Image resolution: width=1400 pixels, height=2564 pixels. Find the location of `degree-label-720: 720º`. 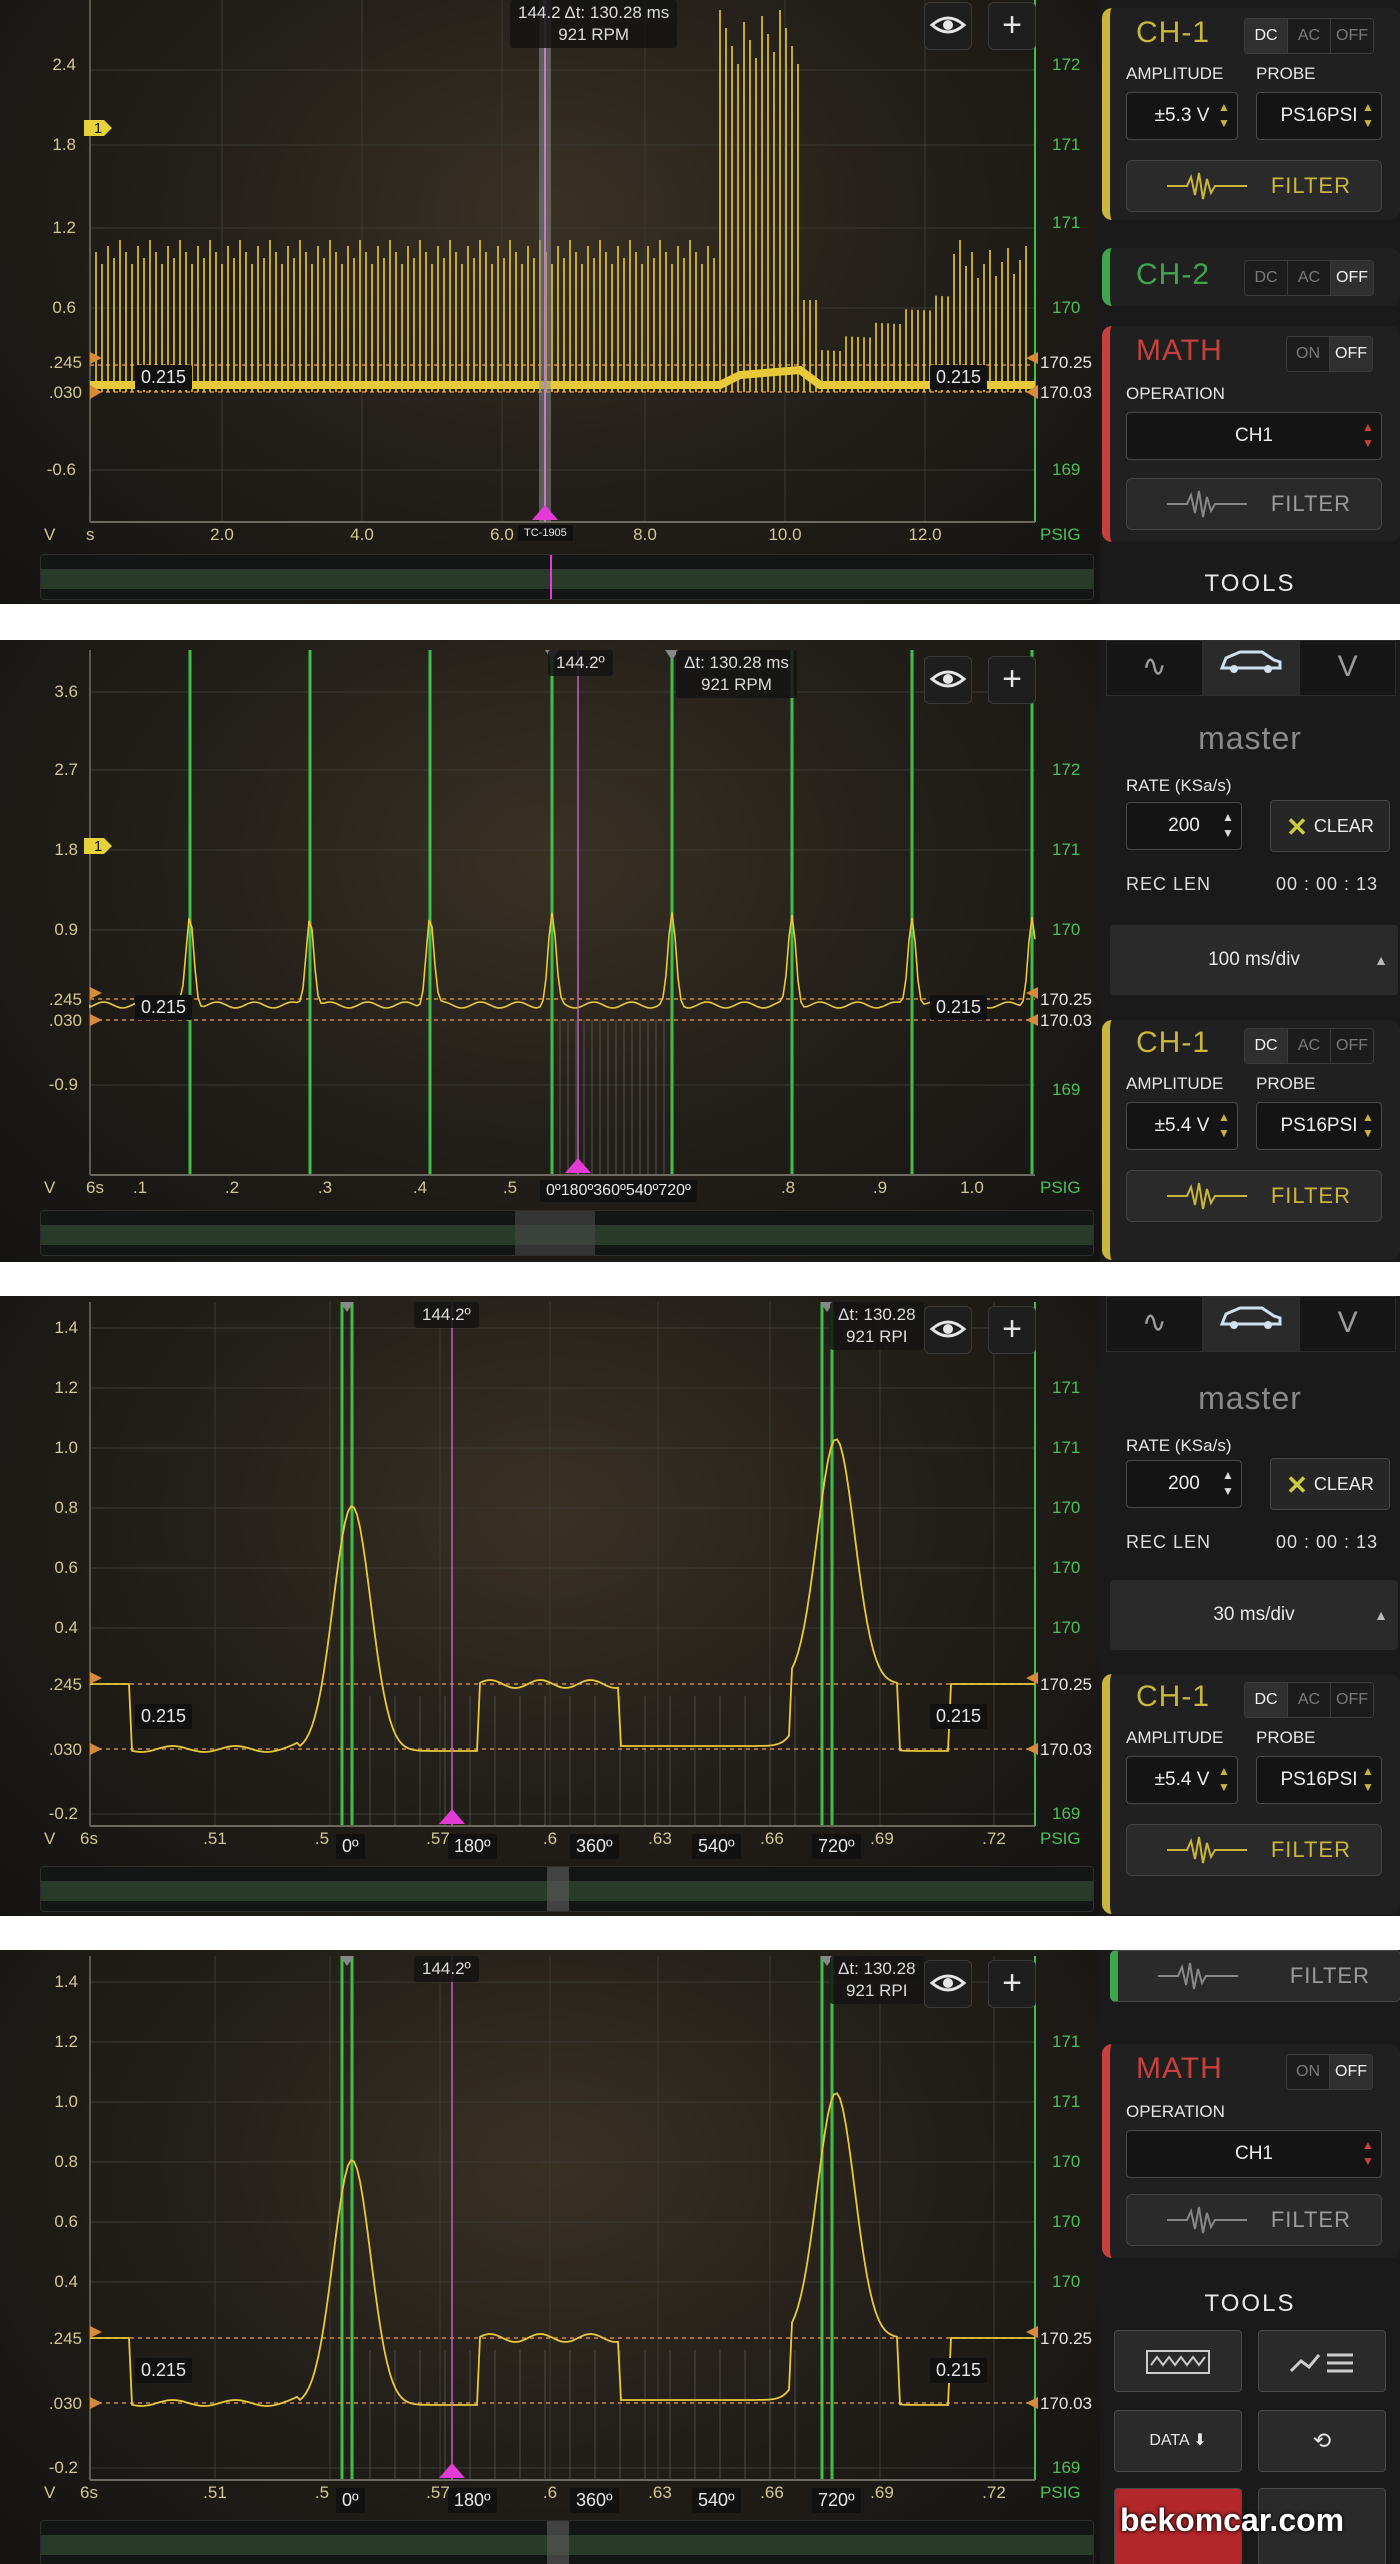

degree-label-720: 720º is located at coordinates (836, 2500).